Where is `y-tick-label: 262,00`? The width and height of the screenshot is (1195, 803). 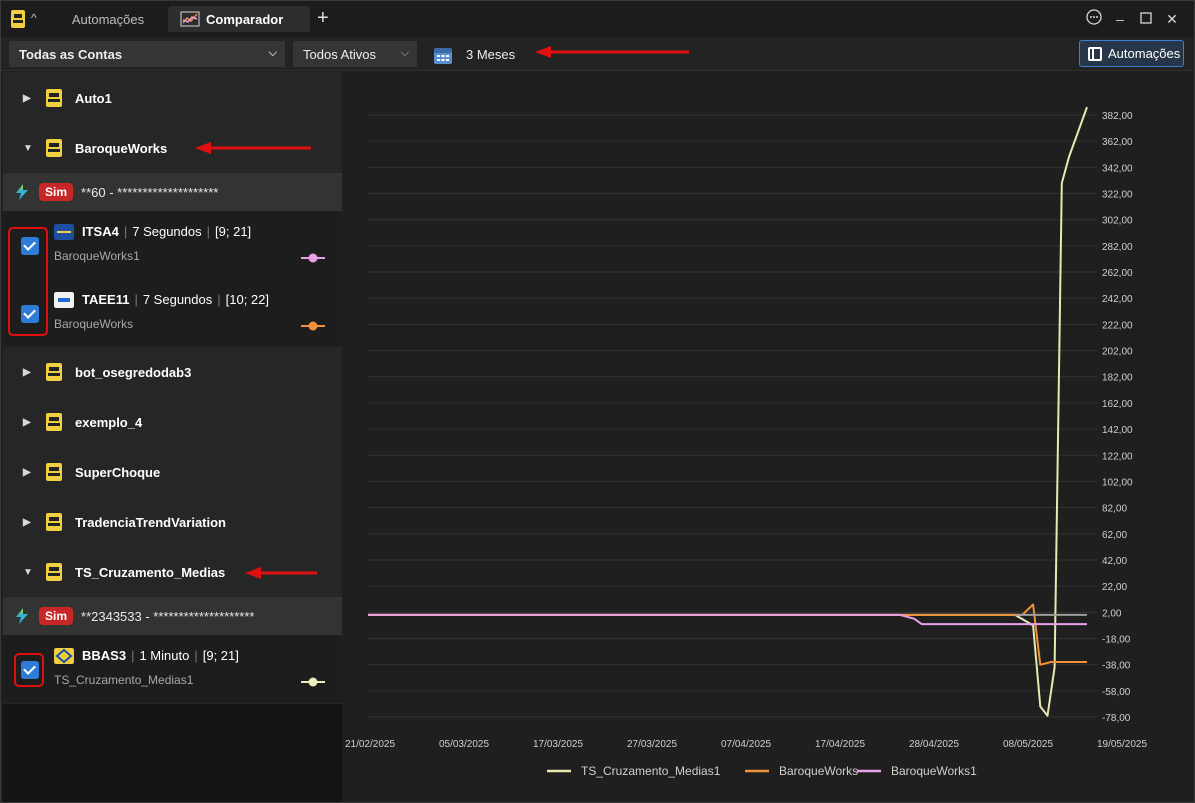 y-tick-label: 262,00 is located at coordinates (1117, 273).